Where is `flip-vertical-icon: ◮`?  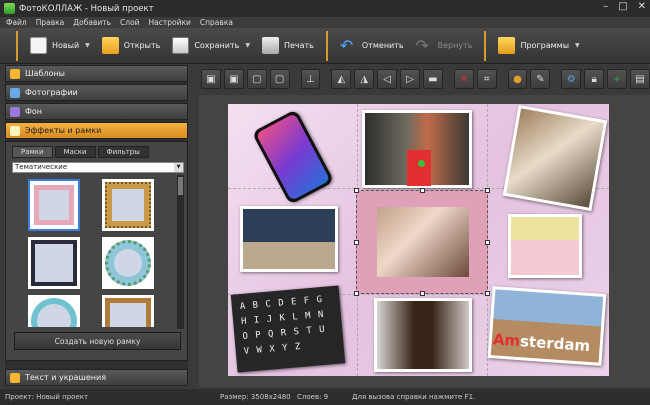
flip-vertical-icon: ◮ is located at coordinates (364, 79).